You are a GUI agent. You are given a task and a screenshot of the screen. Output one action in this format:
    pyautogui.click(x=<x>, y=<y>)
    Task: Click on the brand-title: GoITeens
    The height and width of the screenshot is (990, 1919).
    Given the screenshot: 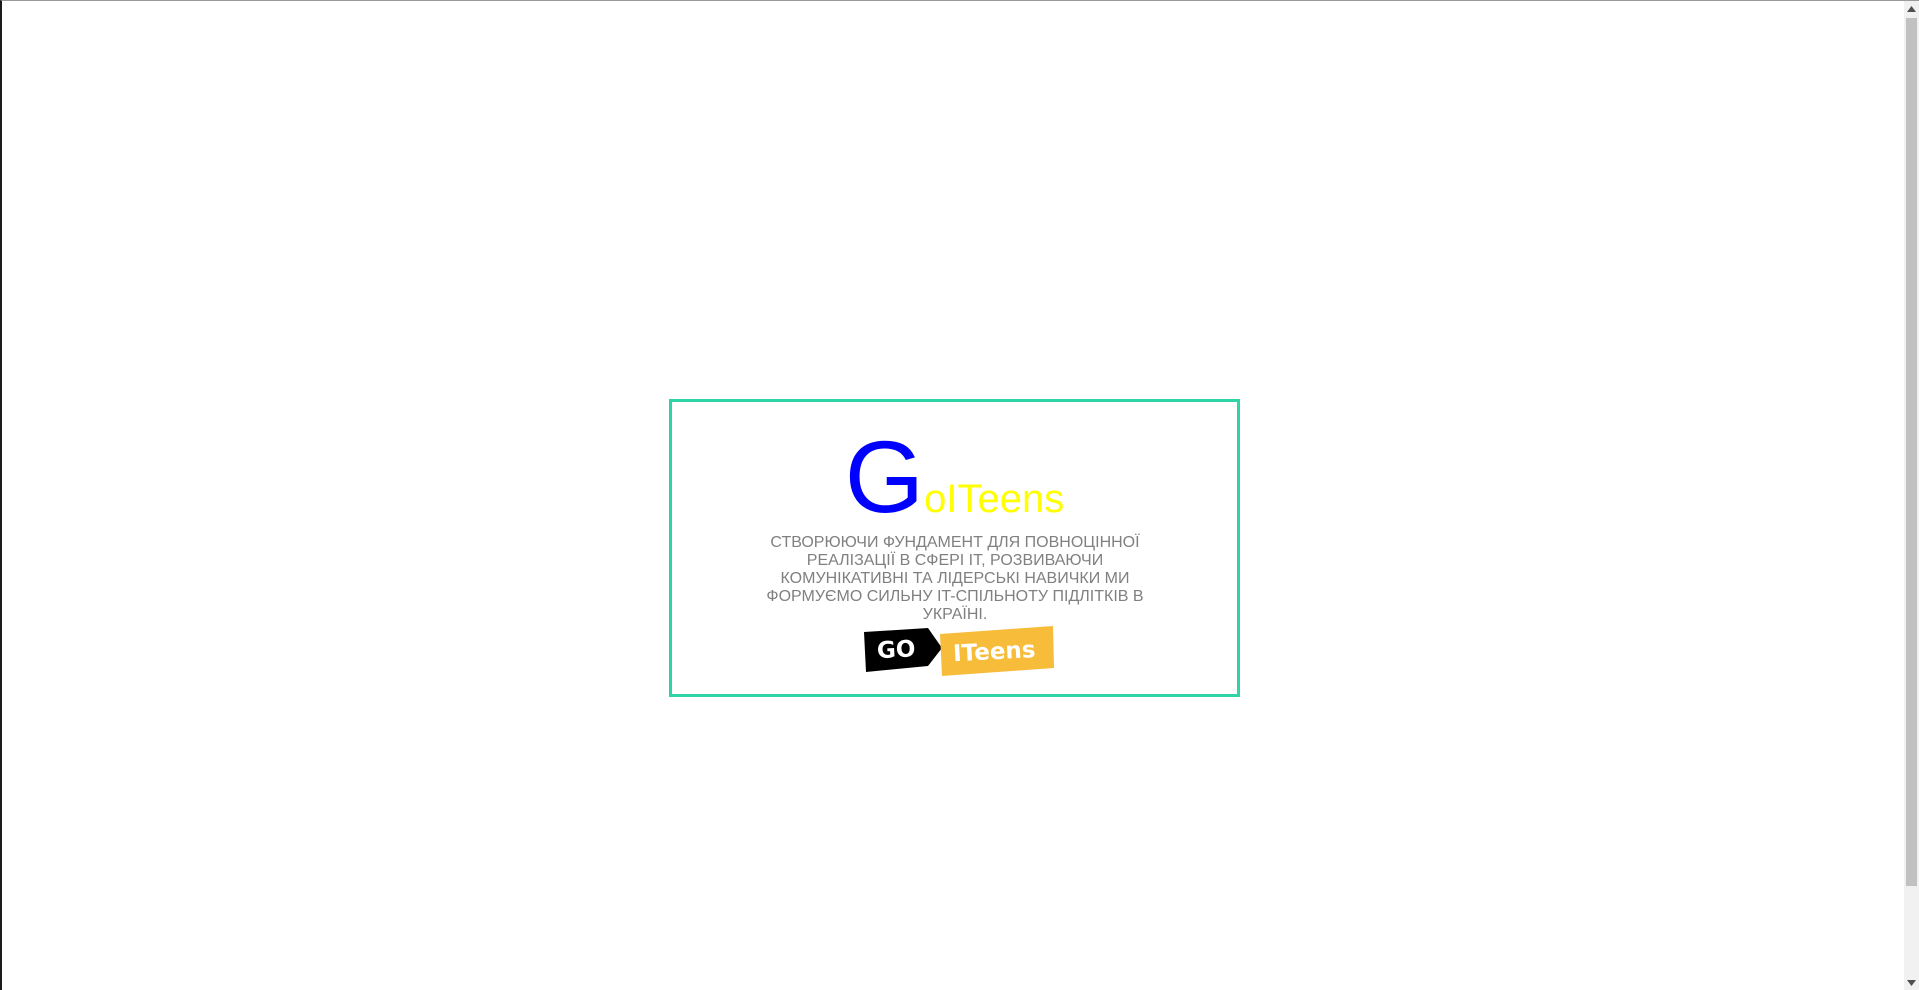 What is the action you would take?
    pyautogui.click(x=954, y=477)
    